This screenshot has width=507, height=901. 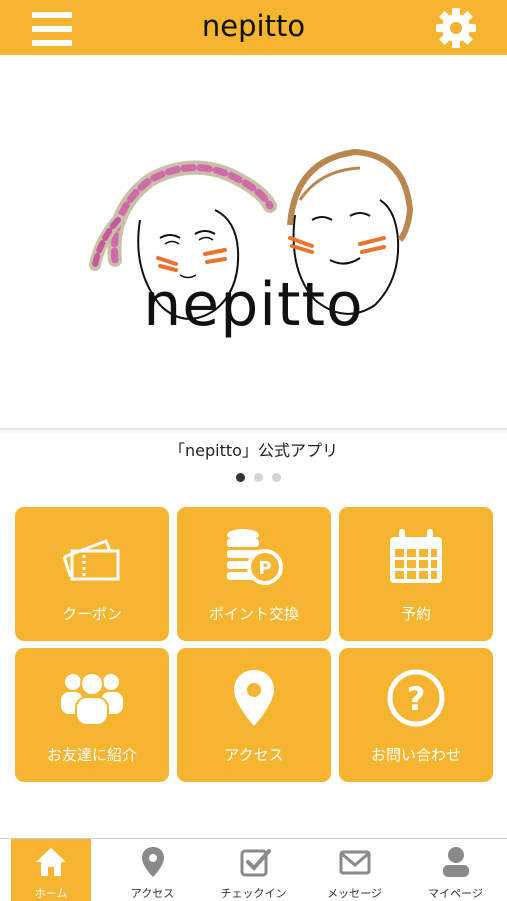 I want to click on ticket-icon, so click(x=91, y=560).